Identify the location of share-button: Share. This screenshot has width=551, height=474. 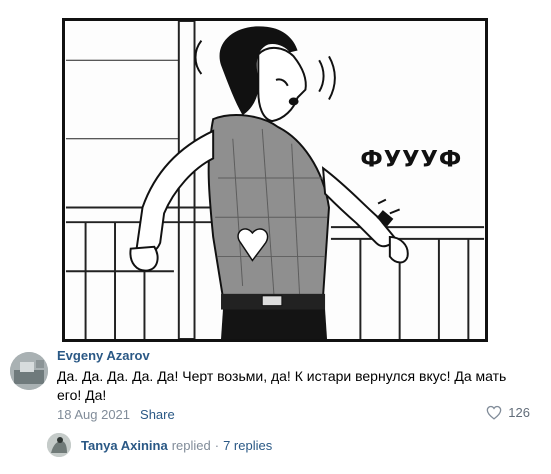
(157, 414).